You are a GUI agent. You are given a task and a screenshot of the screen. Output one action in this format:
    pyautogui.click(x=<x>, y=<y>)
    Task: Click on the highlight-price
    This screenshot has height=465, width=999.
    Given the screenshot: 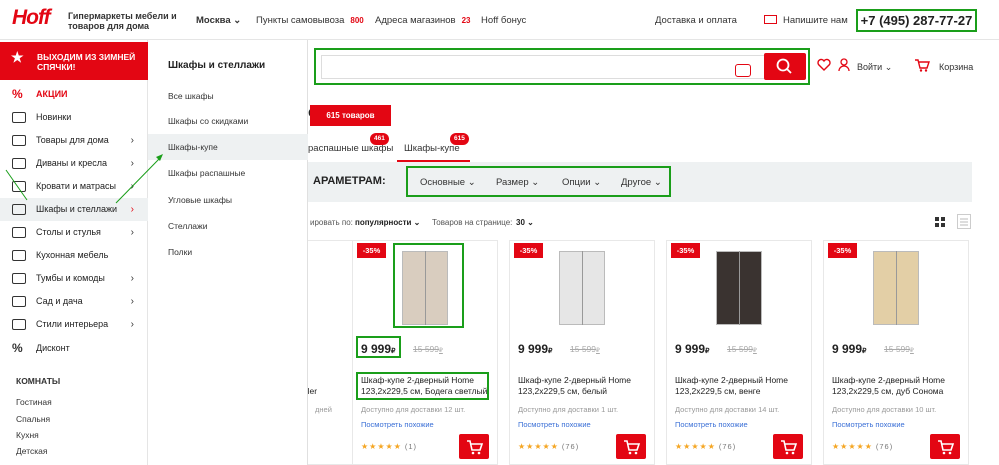 What is the action you would take?
    pyautogui.click(x=378, y=347)
    